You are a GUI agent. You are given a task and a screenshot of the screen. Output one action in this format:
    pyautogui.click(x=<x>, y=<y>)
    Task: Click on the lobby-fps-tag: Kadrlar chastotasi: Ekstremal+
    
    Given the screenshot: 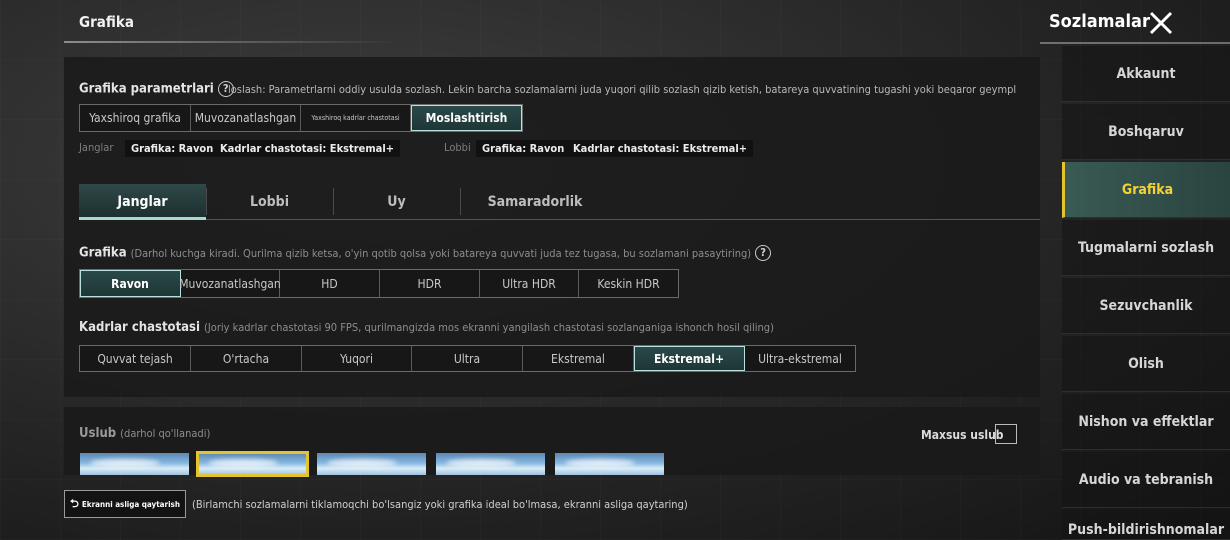 What is the action you would take?
    pyautogui.click(x=660, y=148)
    